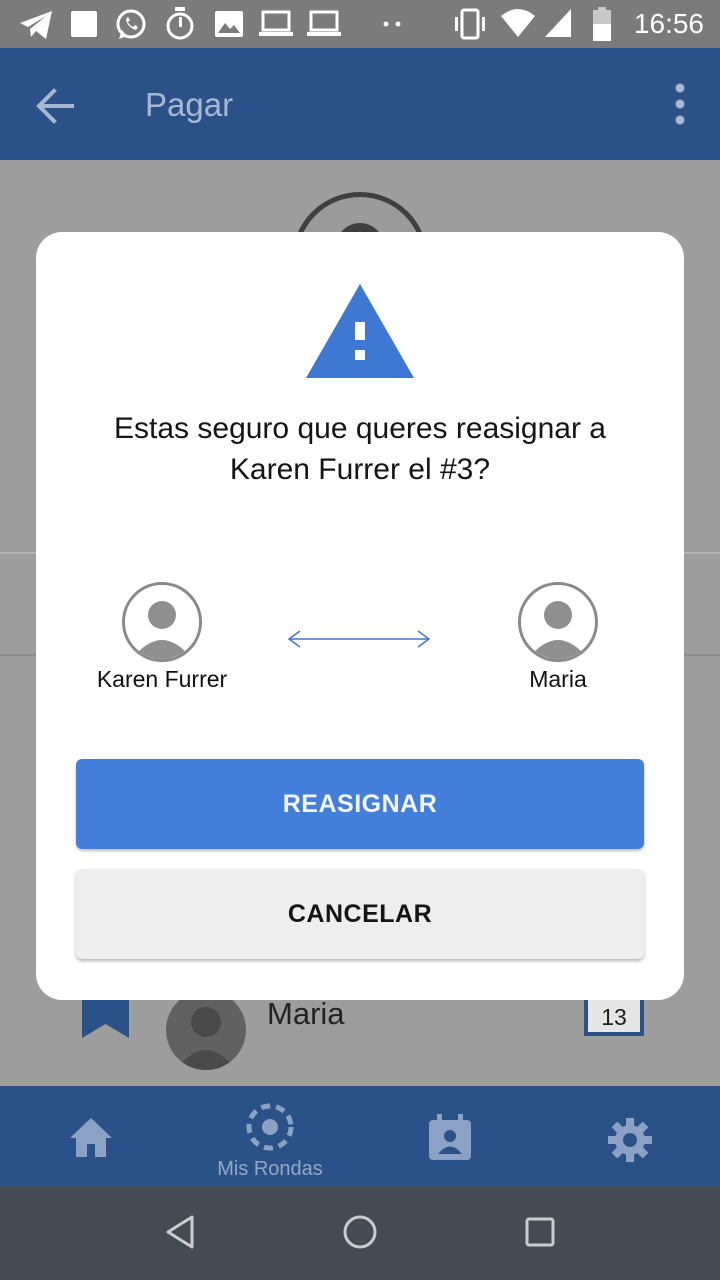 The image size is (720, 1280). I want to click on square-notification-icon, so click(84, 24).